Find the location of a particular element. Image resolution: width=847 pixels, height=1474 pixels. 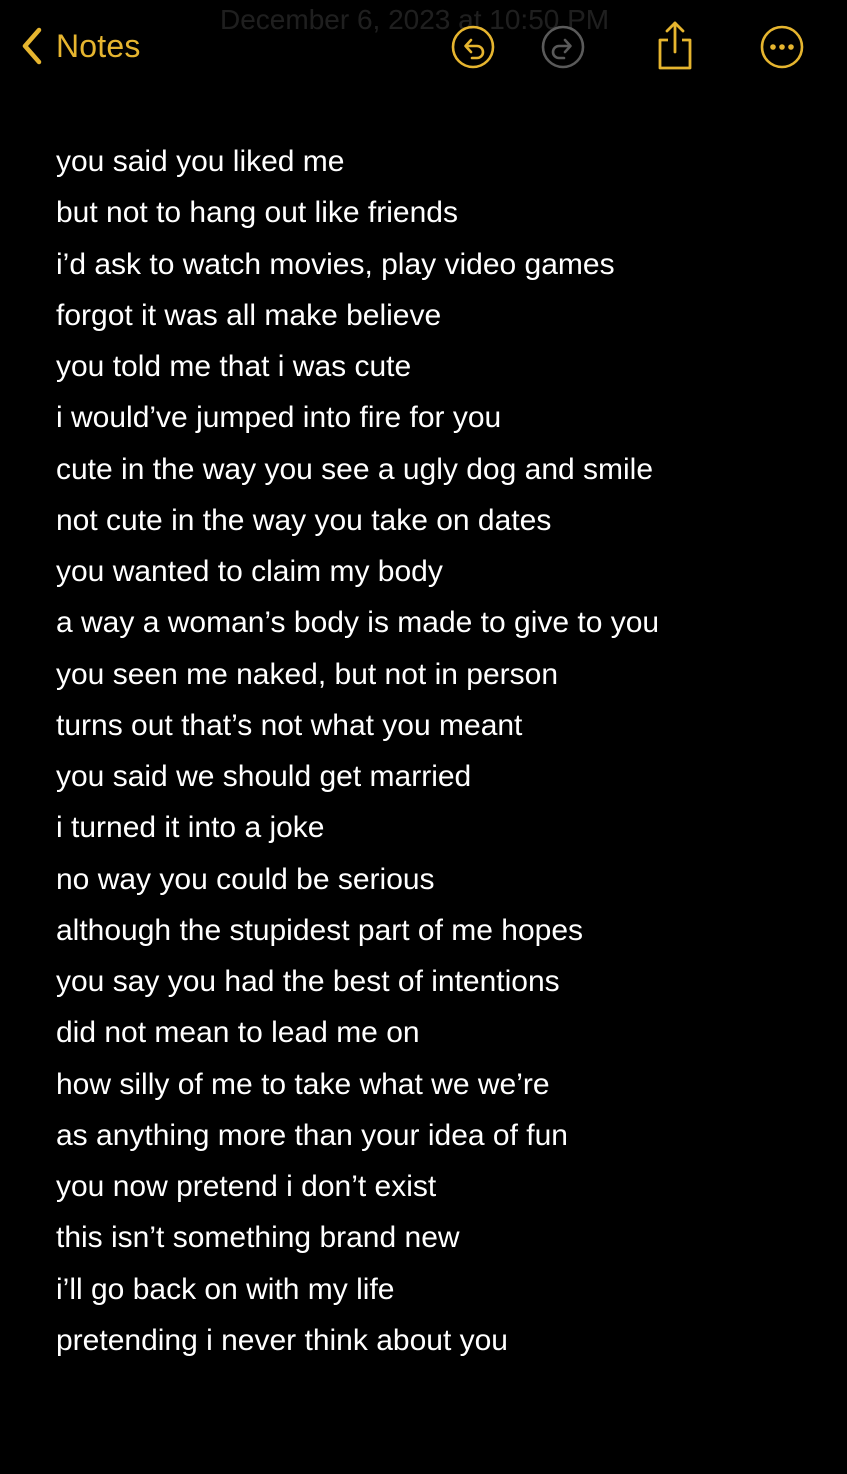

note-line: but not to hang out like friends is located at coordinates (257, 213).